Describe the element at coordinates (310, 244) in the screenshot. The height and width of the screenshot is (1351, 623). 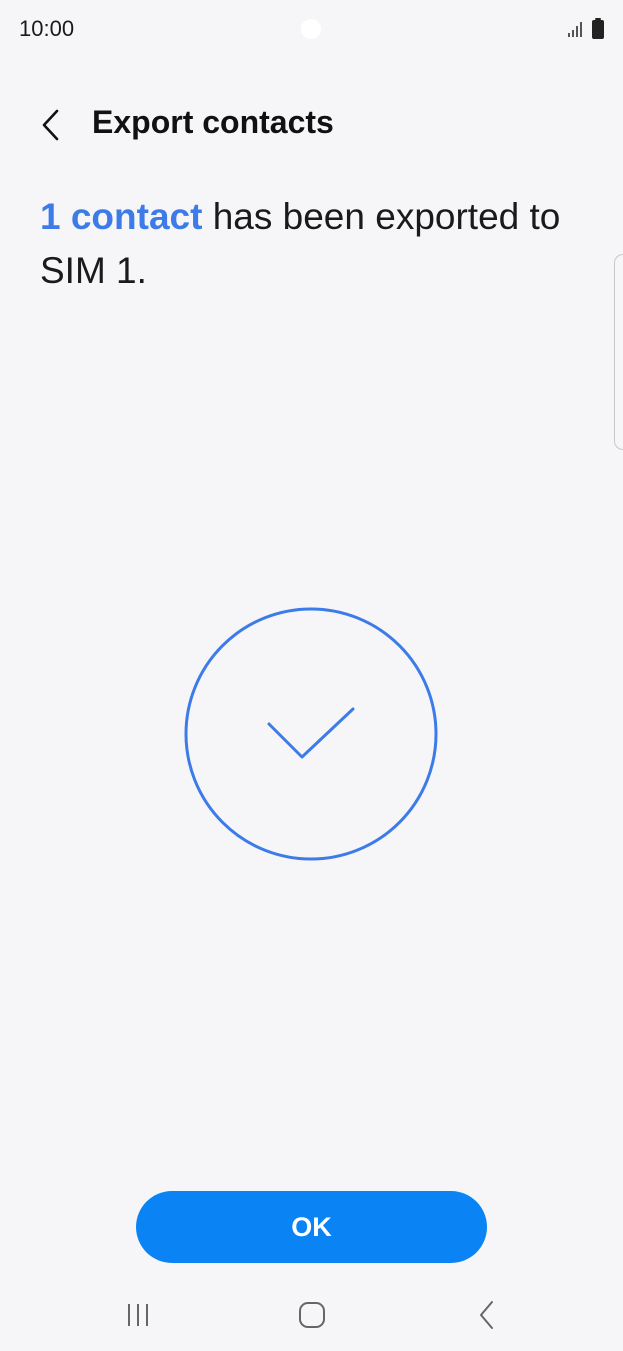
I see `export-message: 1 contact has been exported to SIM 1.` at that location.